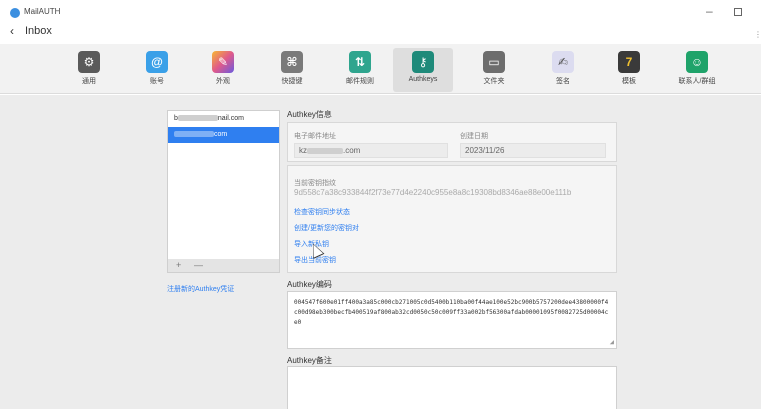  I want to click on tab-label: 模板, so click(629, 81).